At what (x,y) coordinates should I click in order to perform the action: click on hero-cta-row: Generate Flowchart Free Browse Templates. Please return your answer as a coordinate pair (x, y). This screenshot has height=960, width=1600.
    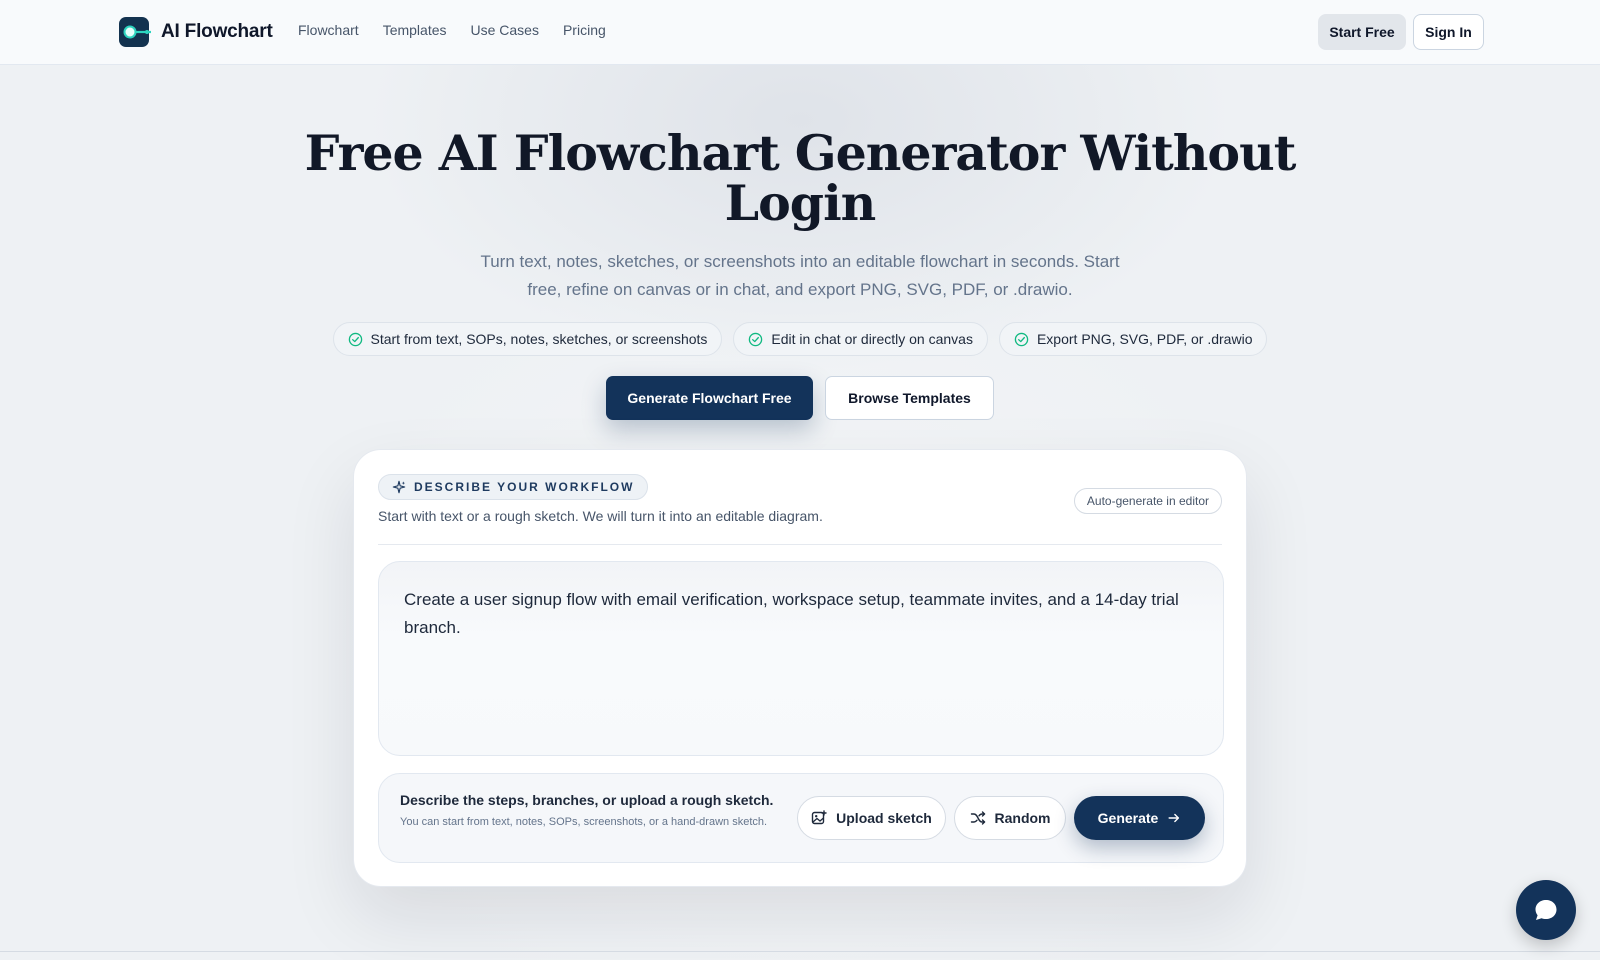
    Looking at the image, I should click on (800, 398).